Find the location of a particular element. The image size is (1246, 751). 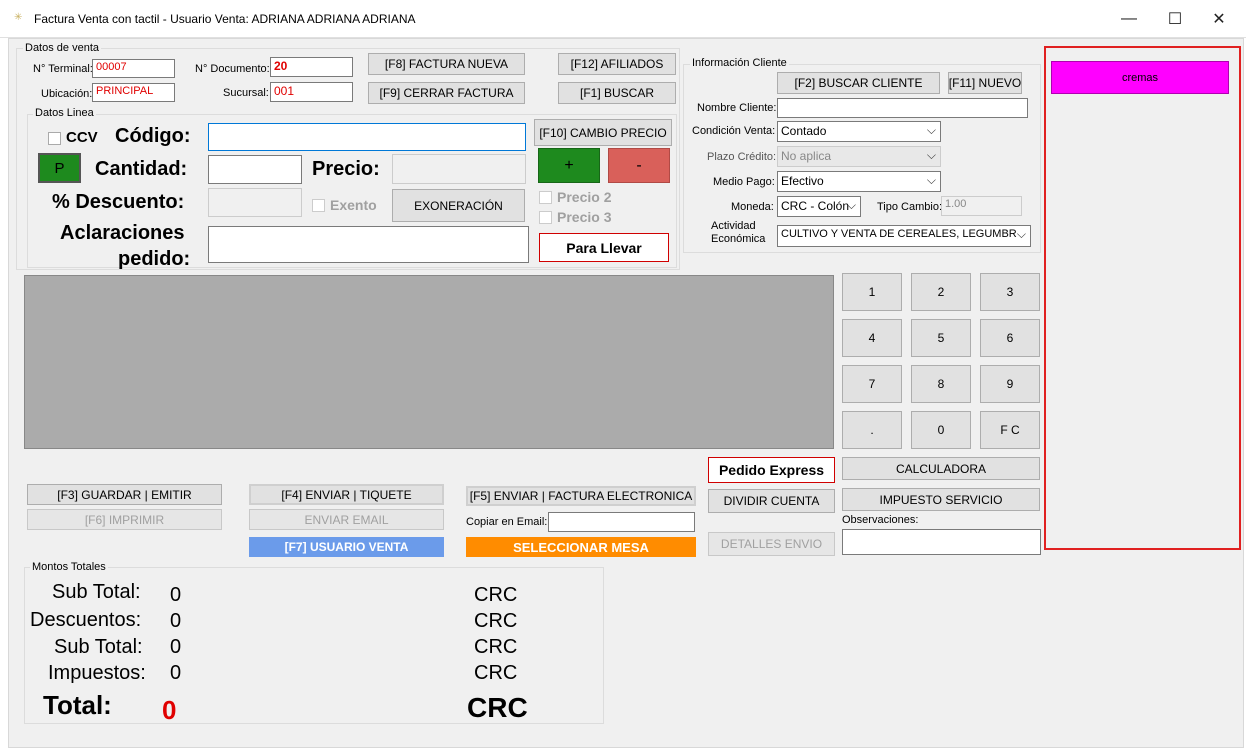

documento-label: N° Documento: is located at coordinates (232, 69).